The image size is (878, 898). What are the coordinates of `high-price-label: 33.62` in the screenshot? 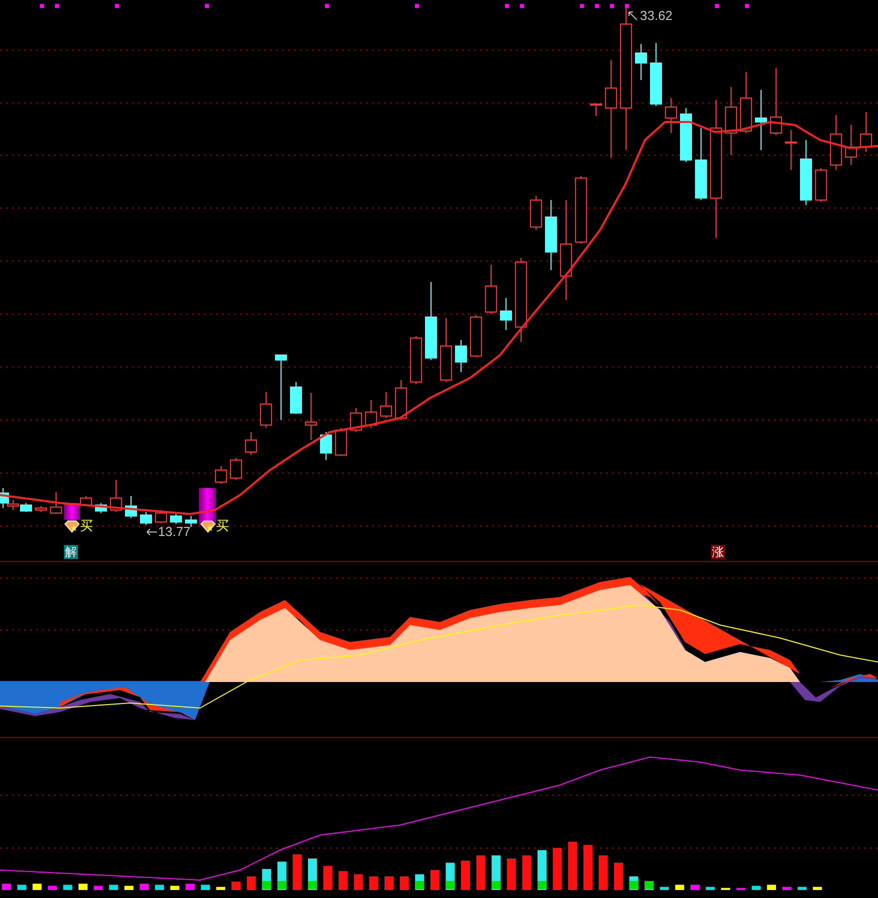 It's located at (656, 15).